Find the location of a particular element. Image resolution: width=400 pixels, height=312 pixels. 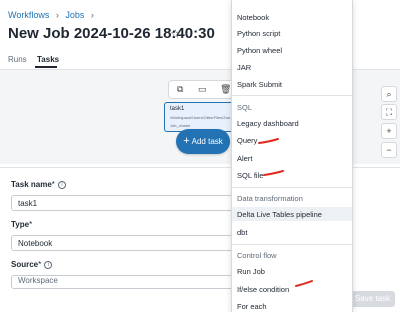

annotation-underline-sql-file is located at coordinates (273, 173).